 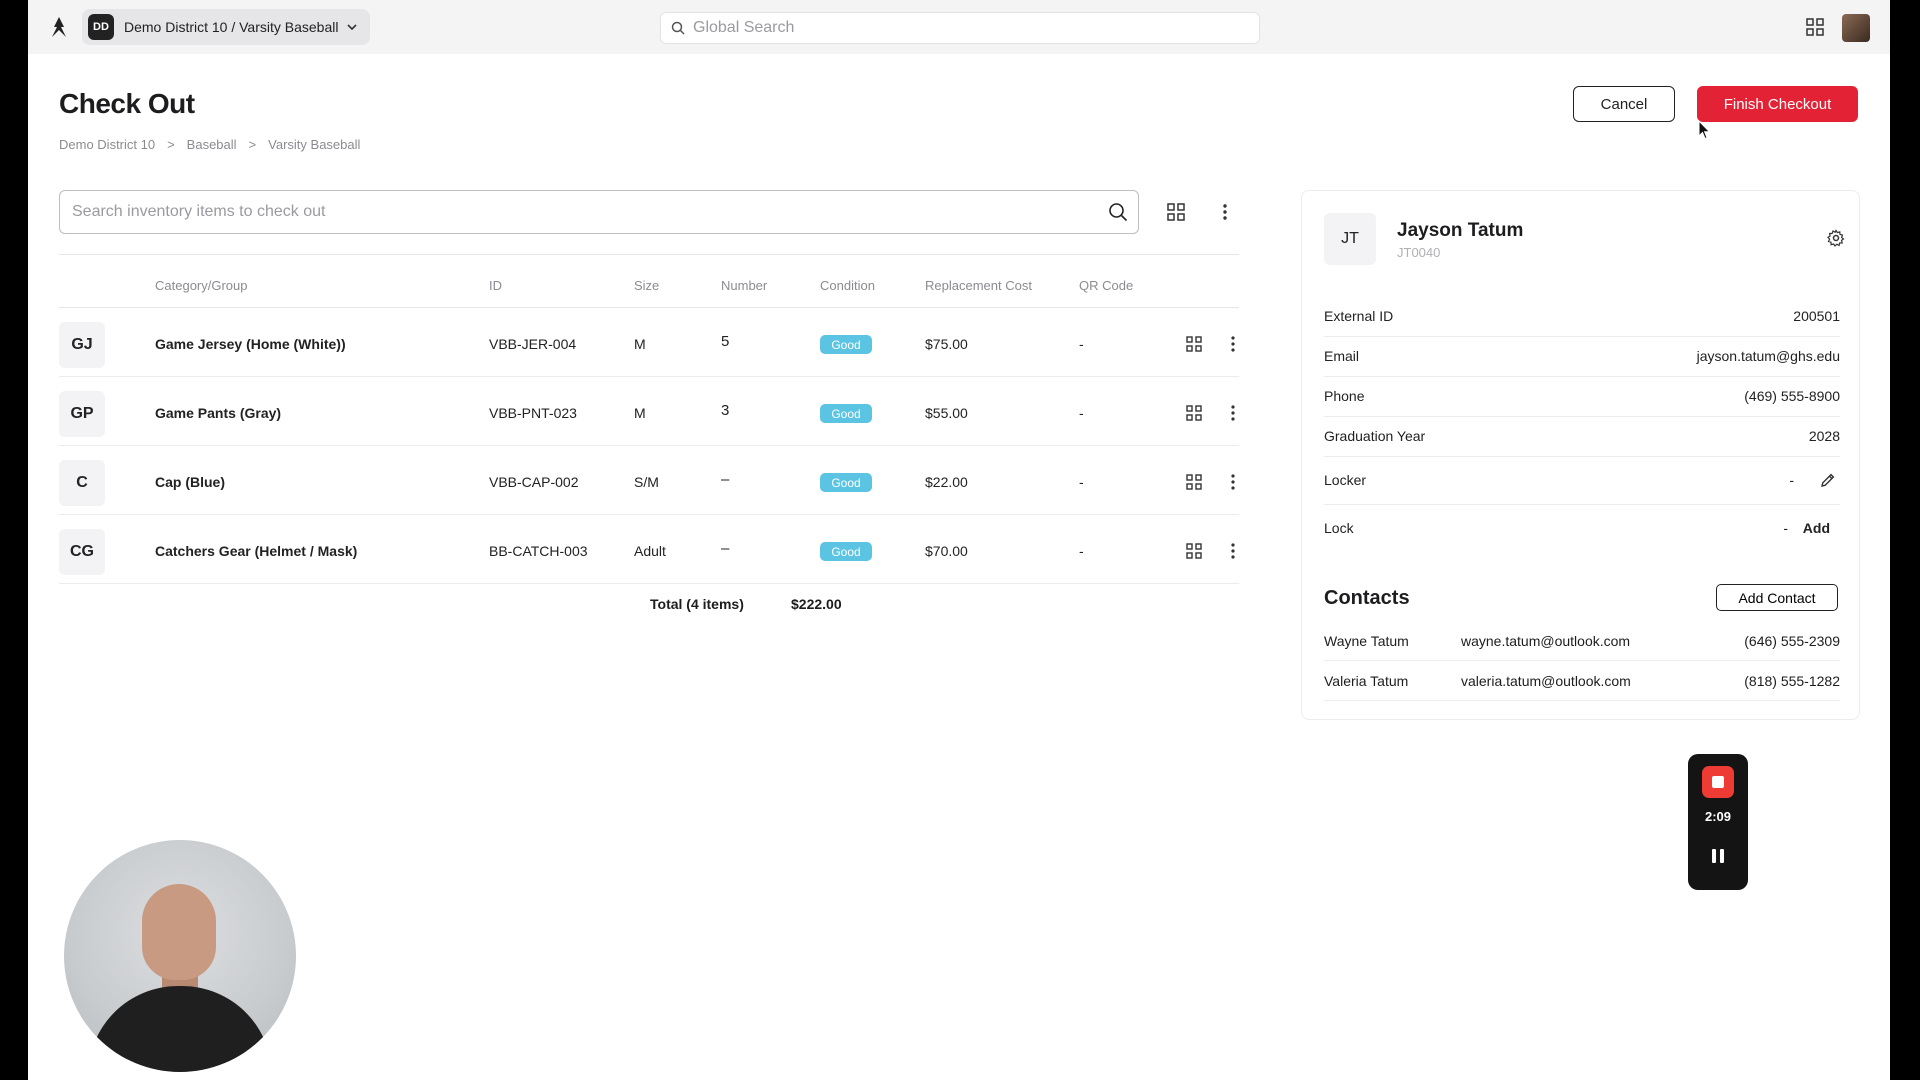 I want to click on item-name: Cap (Blue), so click(x=190, y=482).